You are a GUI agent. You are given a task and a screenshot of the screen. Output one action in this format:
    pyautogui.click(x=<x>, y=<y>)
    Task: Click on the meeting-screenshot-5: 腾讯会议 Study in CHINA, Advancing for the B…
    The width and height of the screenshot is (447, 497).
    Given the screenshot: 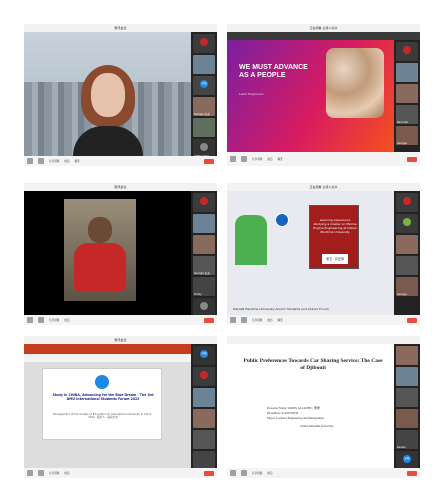 What is the action you would take?
    pyautogui.click(x=120, y=407)
    